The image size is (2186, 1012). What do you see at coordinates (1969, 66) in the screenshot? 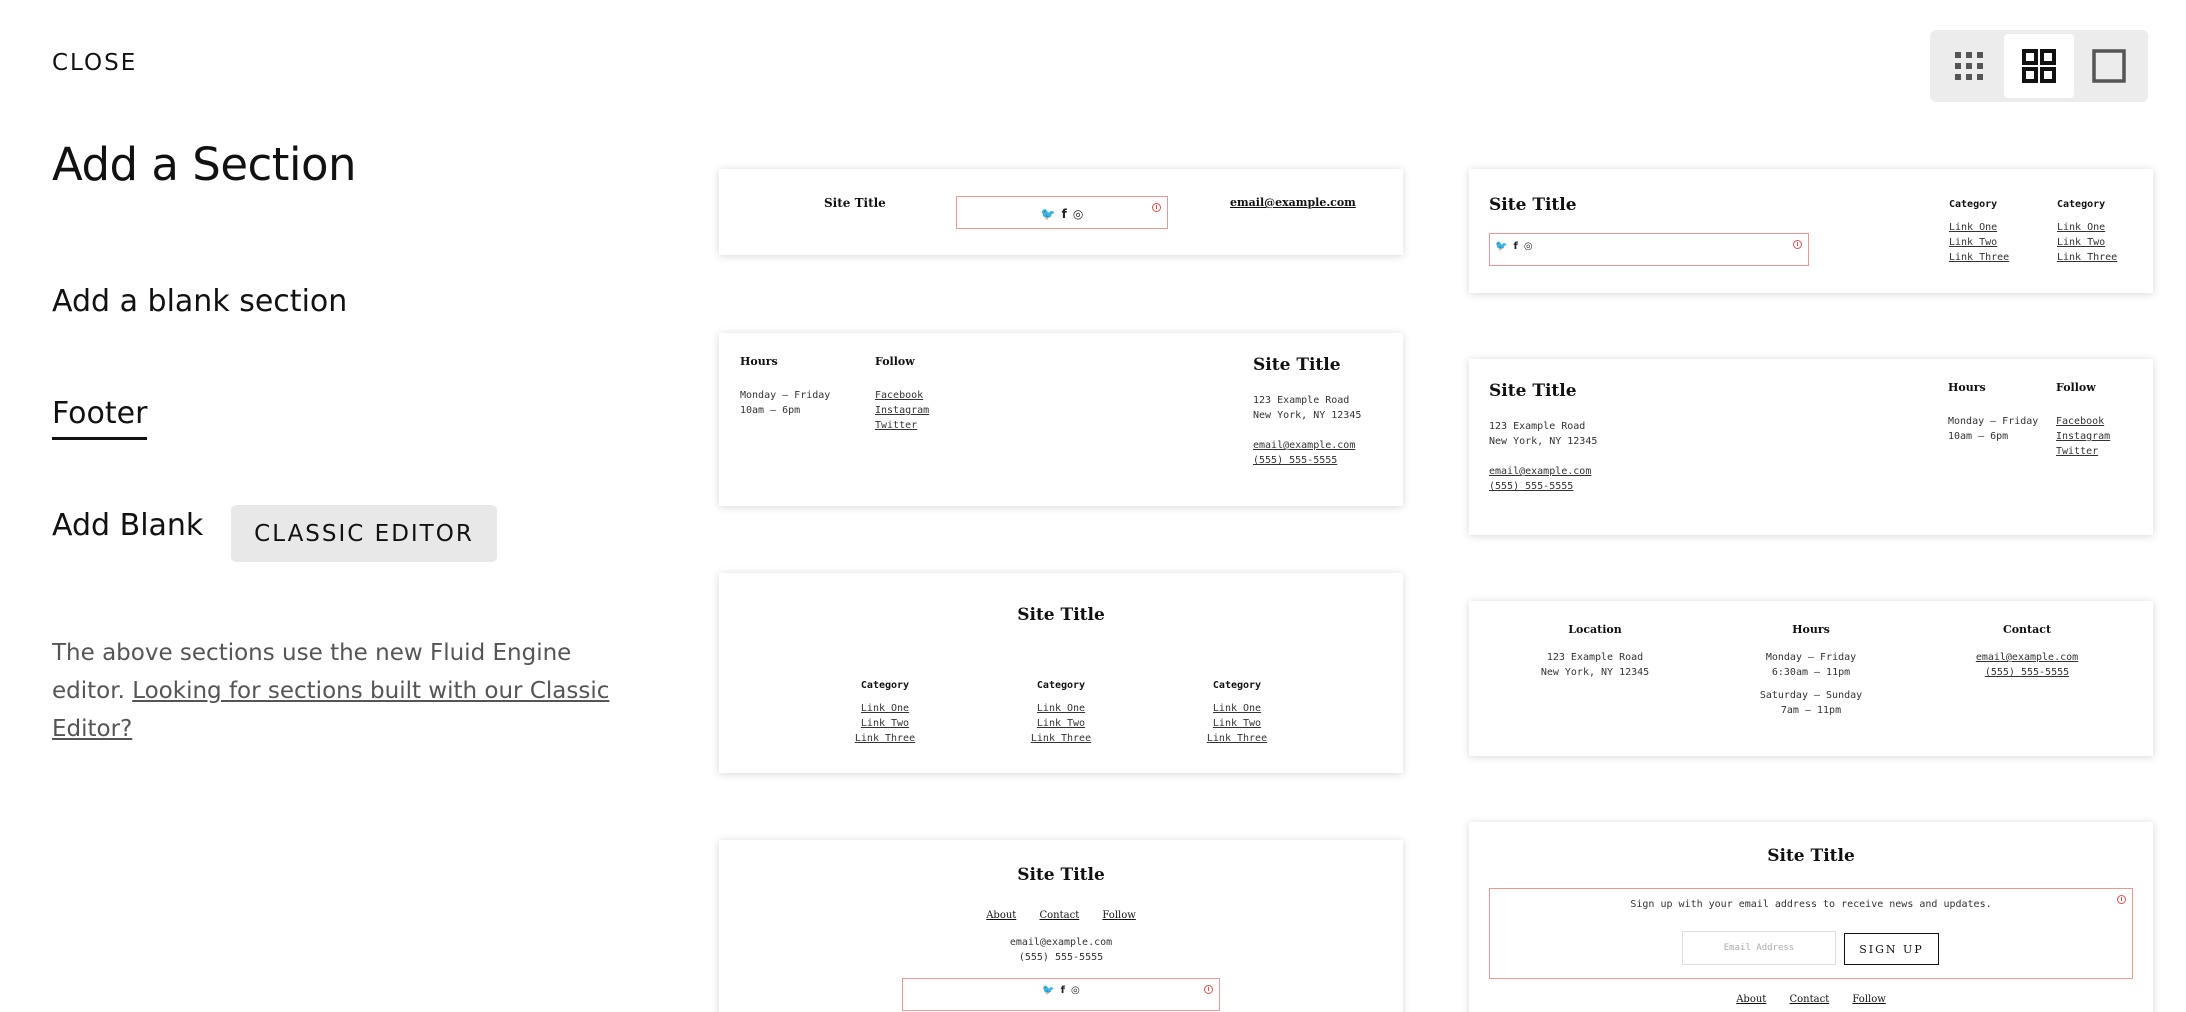
I see `small-grid-view-button` at bounding box center [1969, 66].